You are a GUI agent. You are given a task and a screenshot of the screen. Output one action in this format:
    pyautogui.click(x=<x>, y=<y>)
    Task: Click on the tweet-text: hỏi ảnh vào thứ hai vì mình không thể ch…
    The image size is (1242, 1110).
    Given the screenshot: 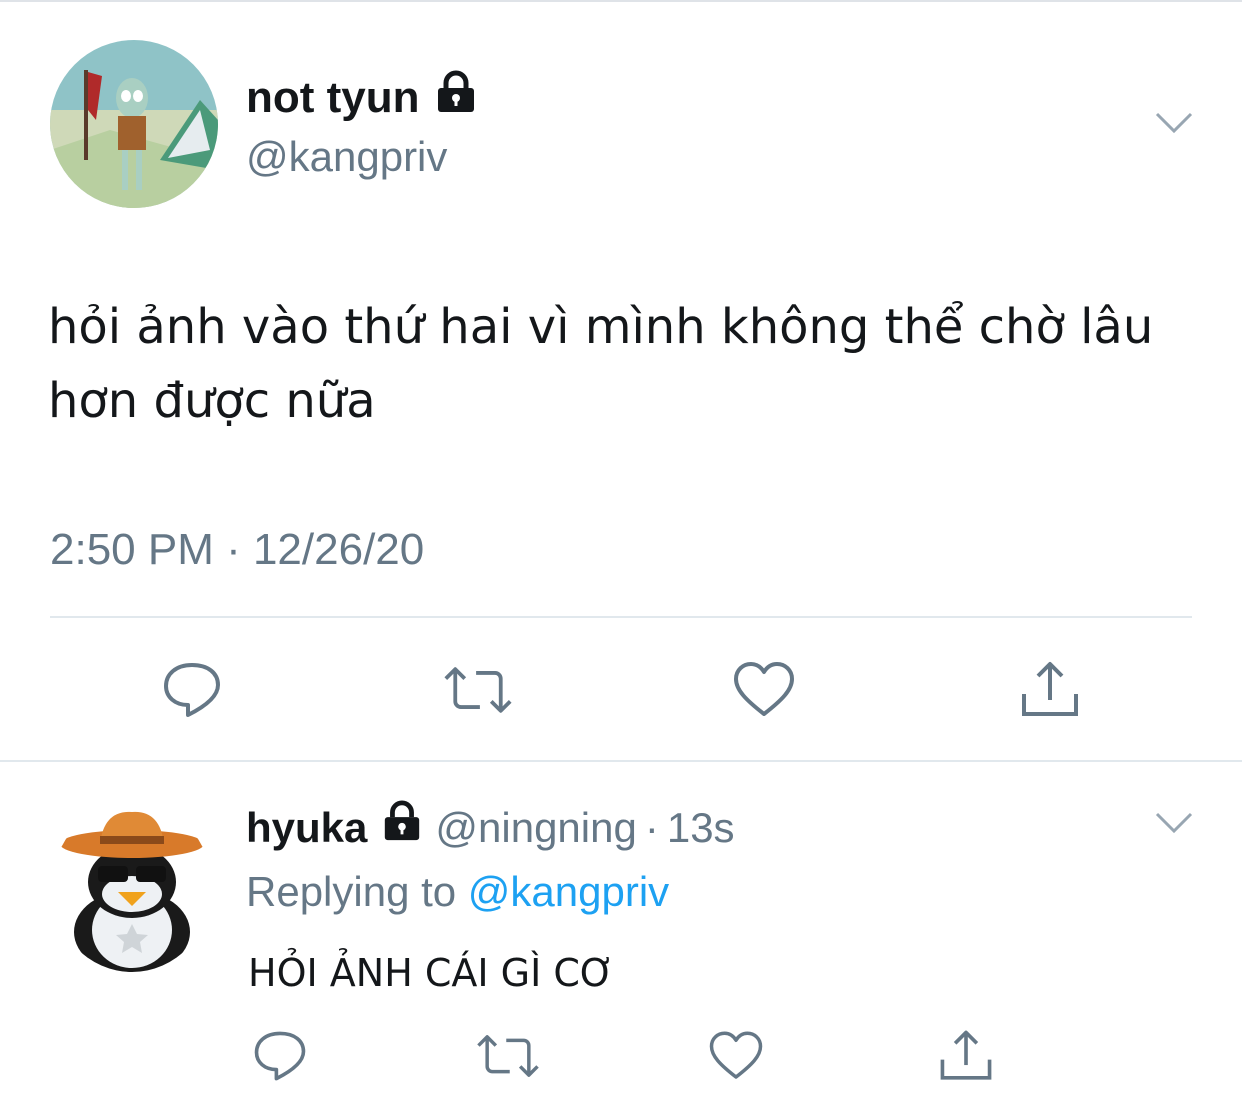 What is the action you would take?
    pyautogui.click(x=601, y=364)
    